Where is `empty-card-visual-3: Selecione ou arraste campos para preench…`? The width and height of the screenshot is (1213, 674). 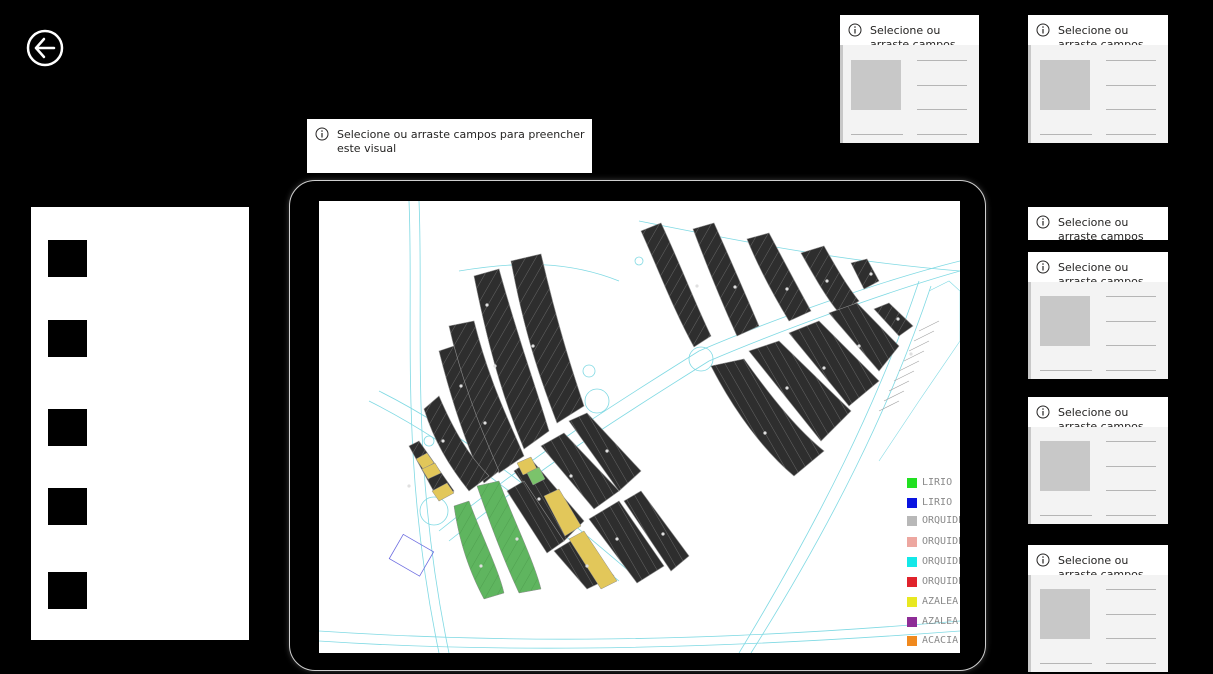 empty-card-visual-3: Selecione ou arraste campos para preench… is located at coordinates (1098, 315).